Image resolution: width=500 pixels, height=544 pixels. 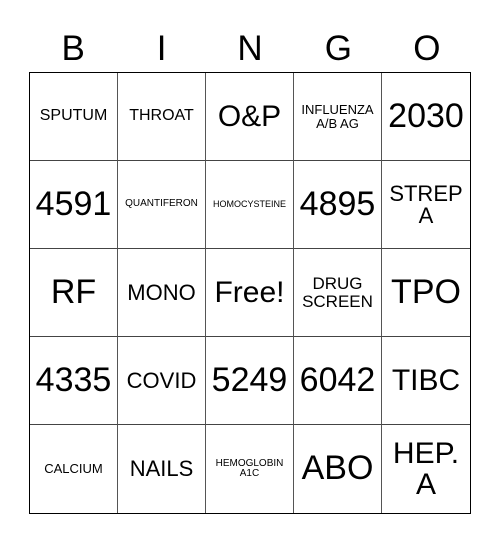 I want to click on bingo-cell: NAILS, so click(x=162, y=469).